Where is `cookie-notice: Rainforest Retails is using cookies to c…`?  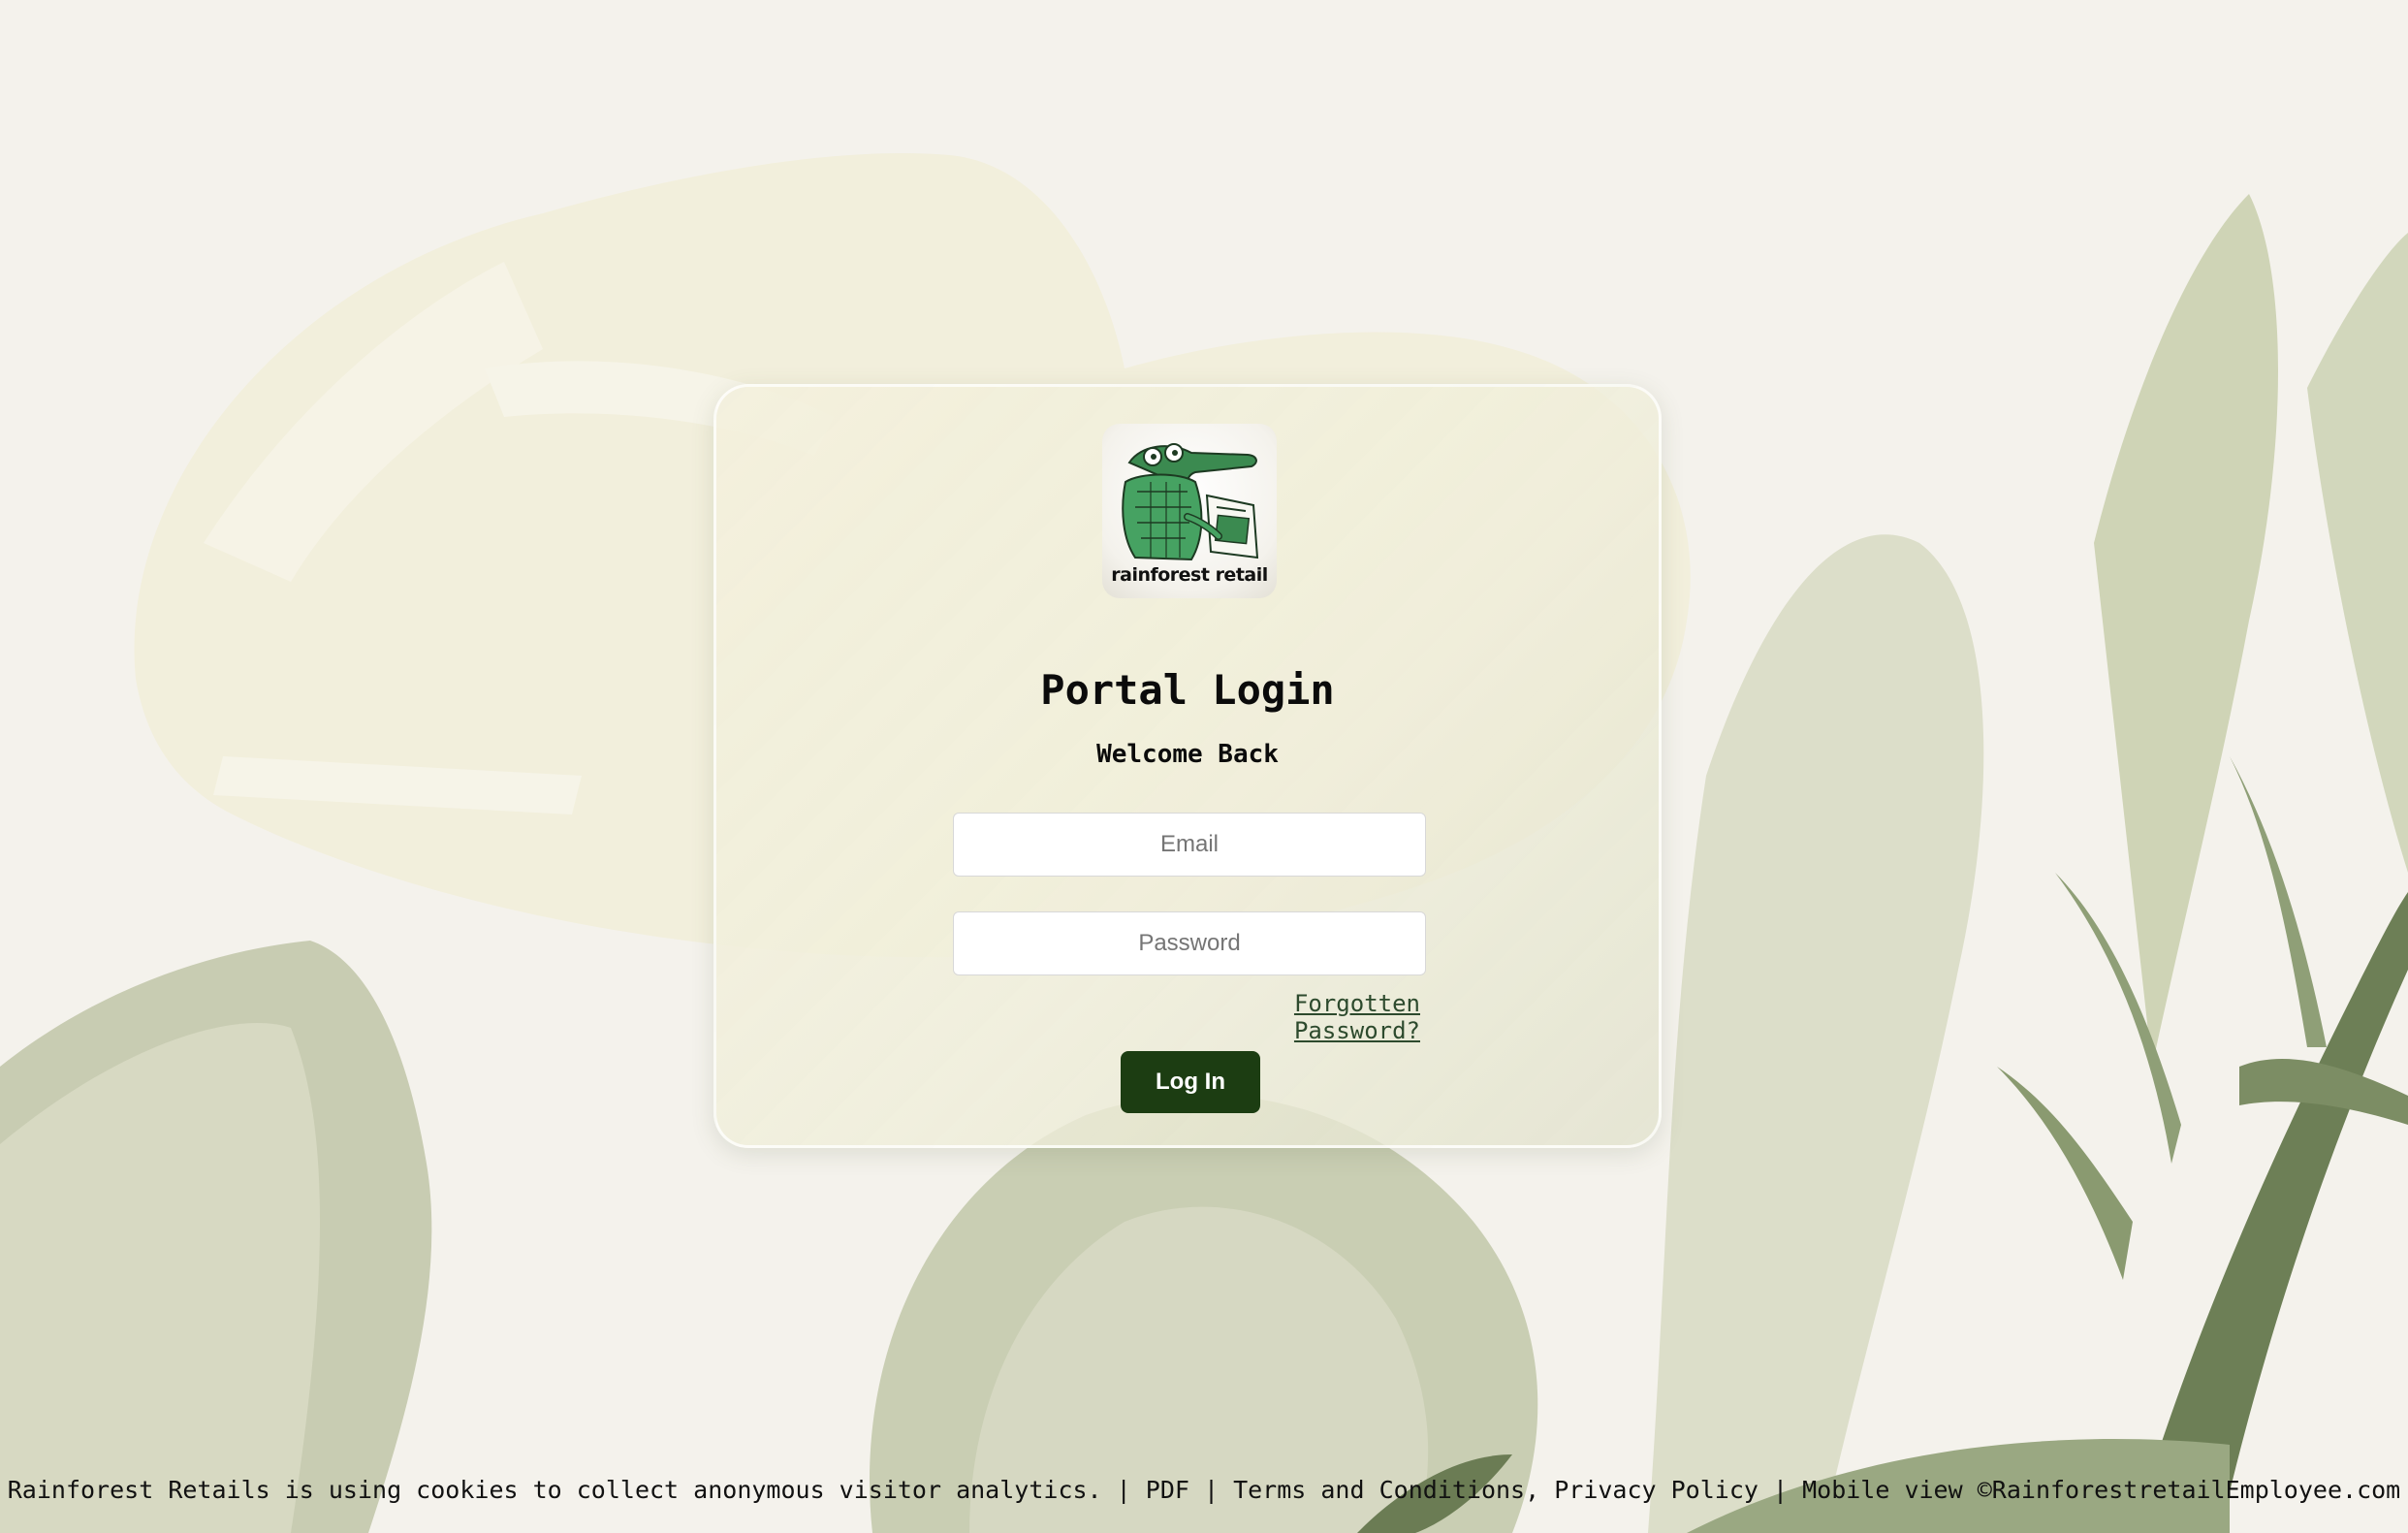
cookie-notice: Rainforest Retails is using cookies to c… is located at coordinates (554, 1490).